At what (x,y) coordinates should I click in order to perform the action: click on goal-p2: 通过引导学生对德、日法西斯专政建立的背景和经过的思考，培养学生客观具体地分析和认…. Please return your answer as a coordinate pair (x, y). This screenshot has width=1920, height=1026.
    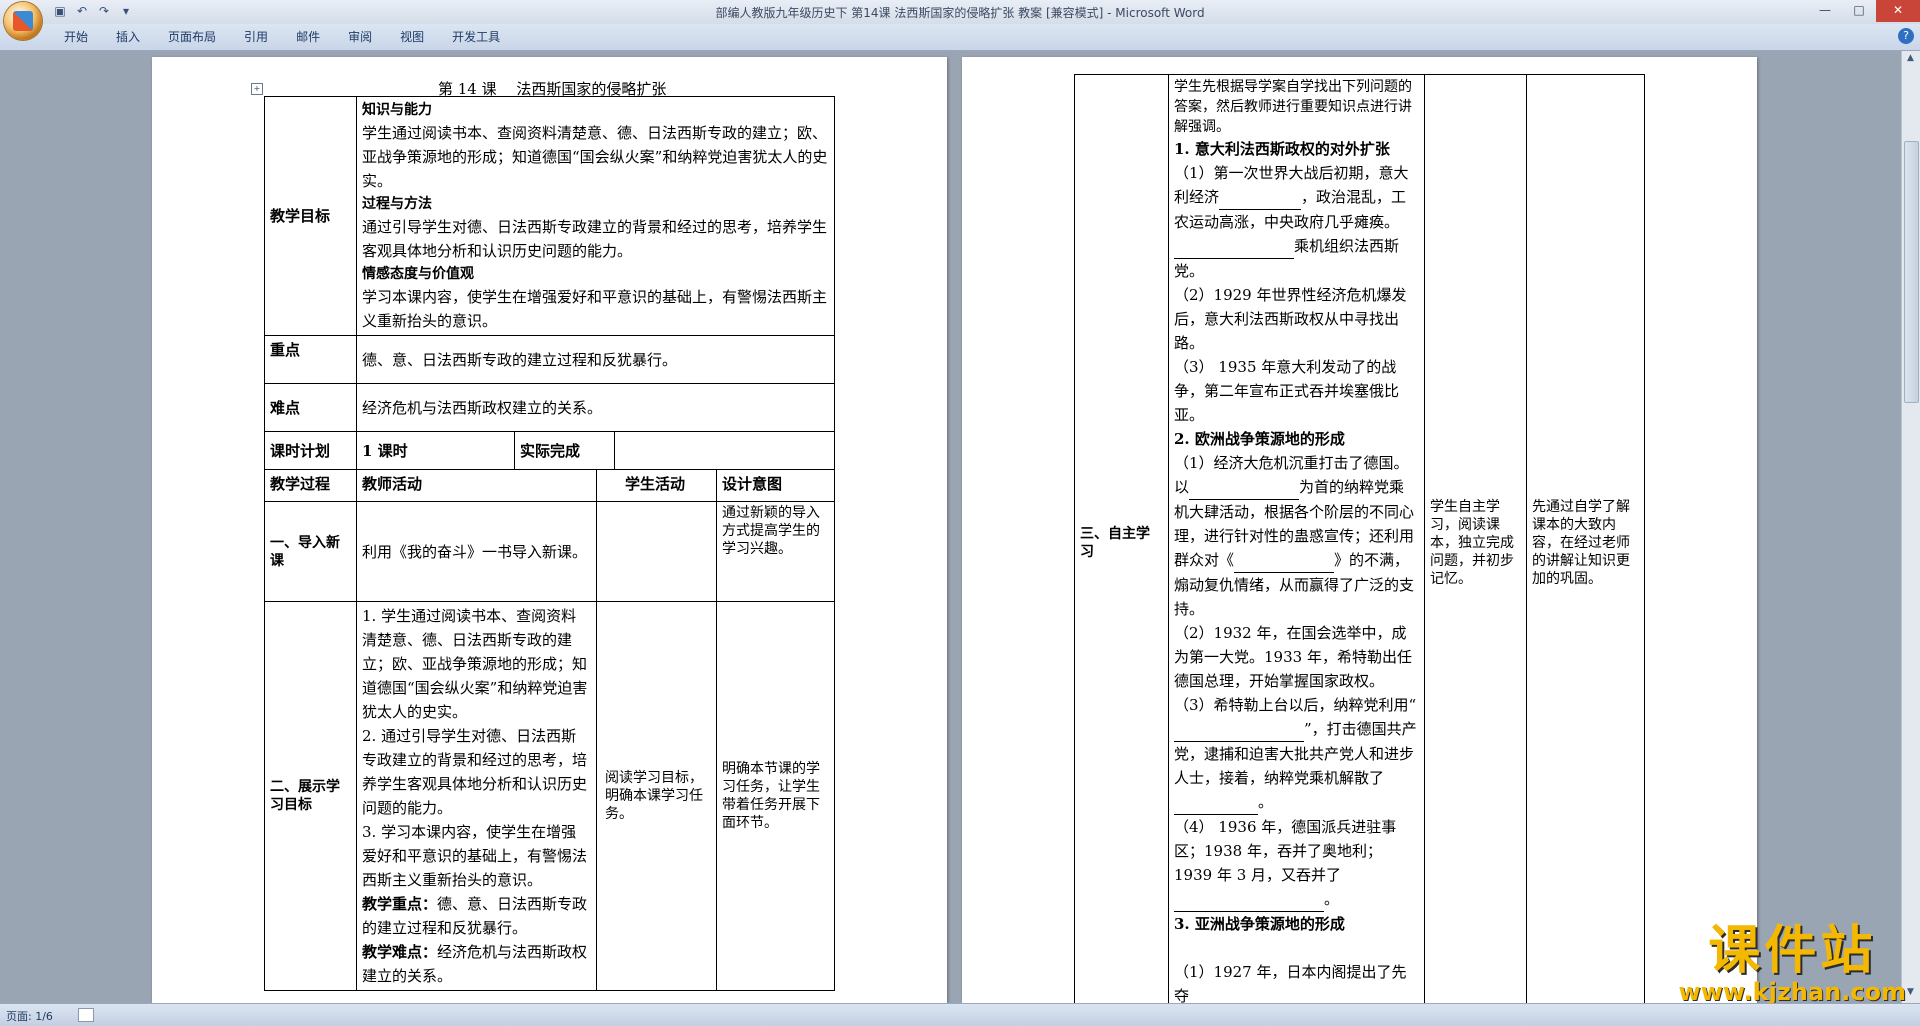
    Looking at the image, I should click on (595, 239).